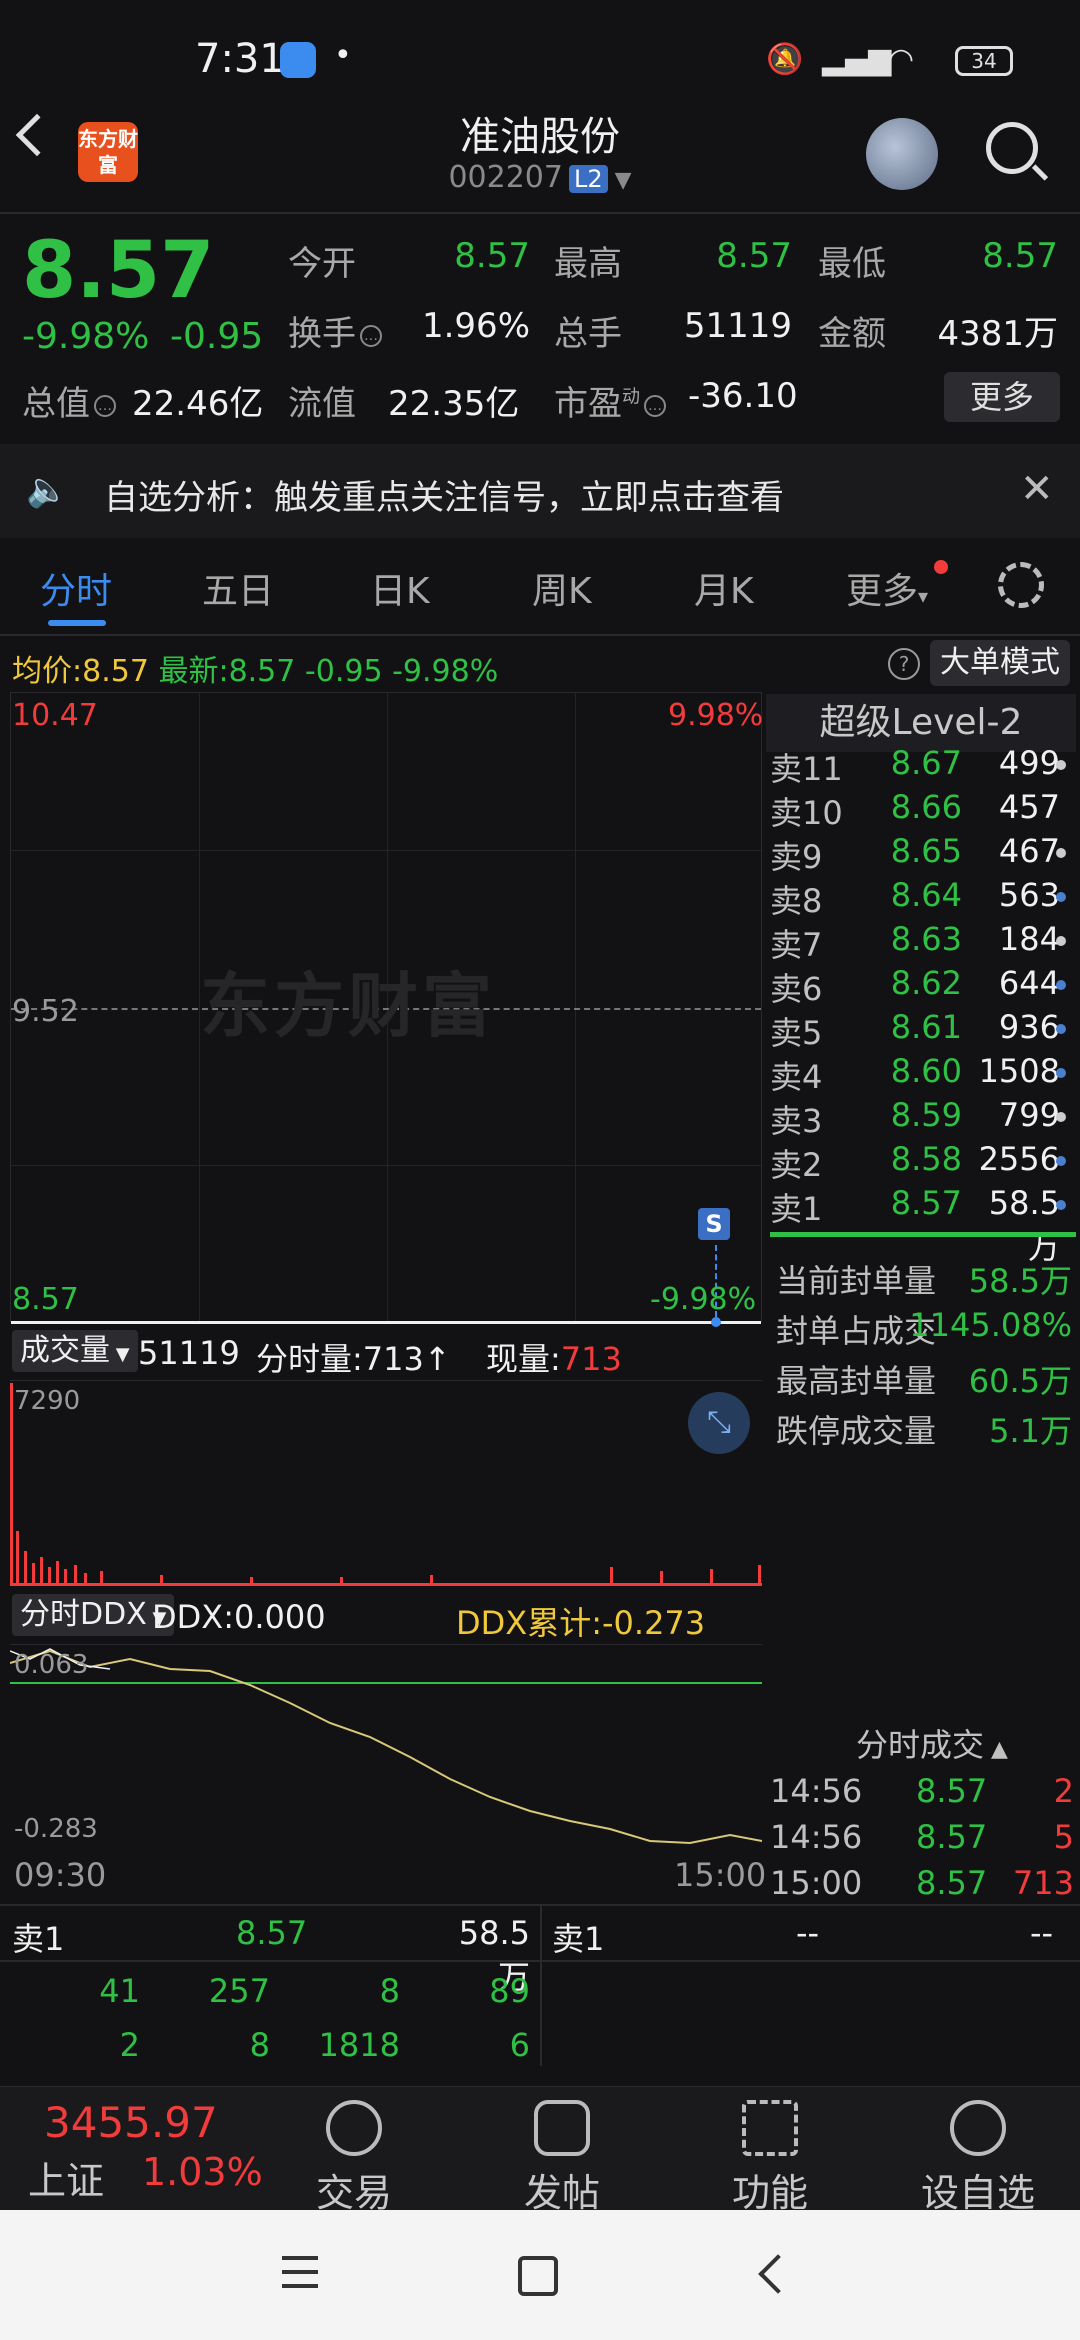 The width and height of the screenshot is (1080, 2340). What do you see at coordinates (445, 671) in the screenshot?
I see `row-change-pct: -9.98%` at bounding box center [445, 671].